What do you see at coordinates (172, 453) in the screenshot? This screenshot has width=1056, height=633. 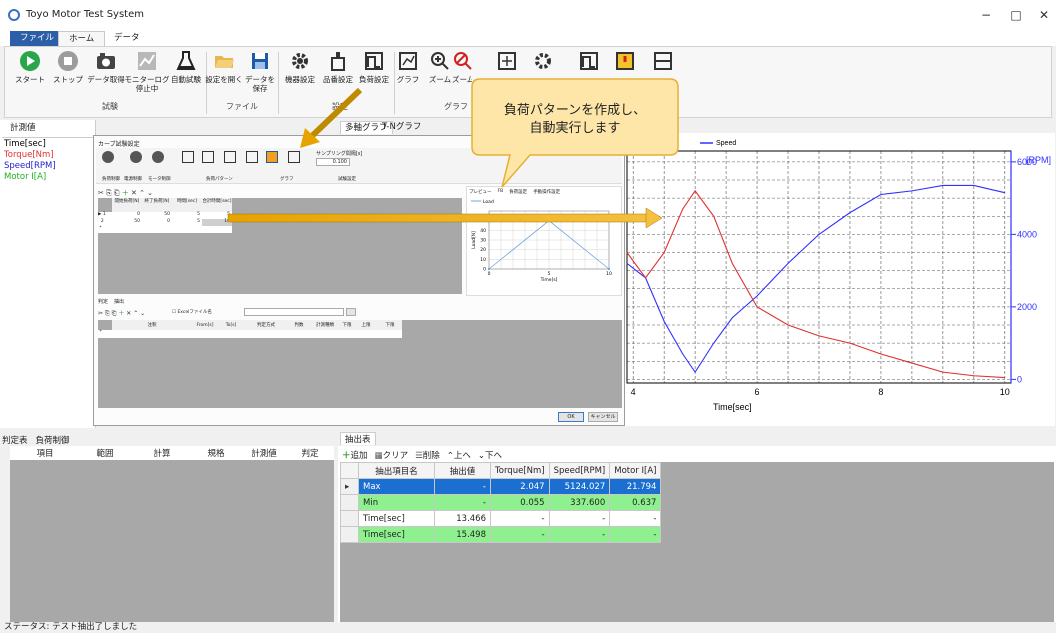 I see `judge-panel-header: 項目 範囲 計算 規格 計測値 判定` at bounding box center [172, 453].